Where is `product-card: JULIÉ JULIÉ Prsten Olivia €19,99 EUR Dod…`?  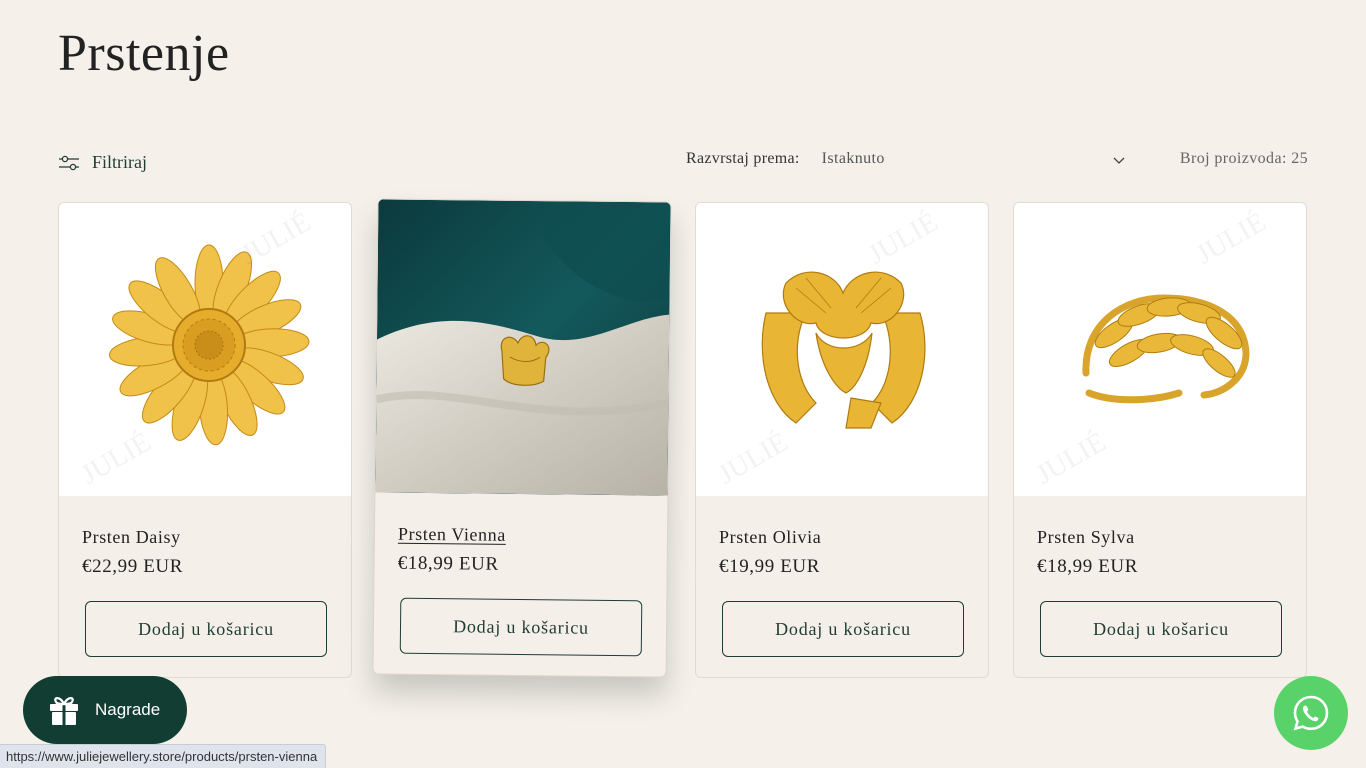
product-card: JULIÉ JULIÉ Prsten Olivia €19,99 EUR Dod… is located at coordinates (842, 440).